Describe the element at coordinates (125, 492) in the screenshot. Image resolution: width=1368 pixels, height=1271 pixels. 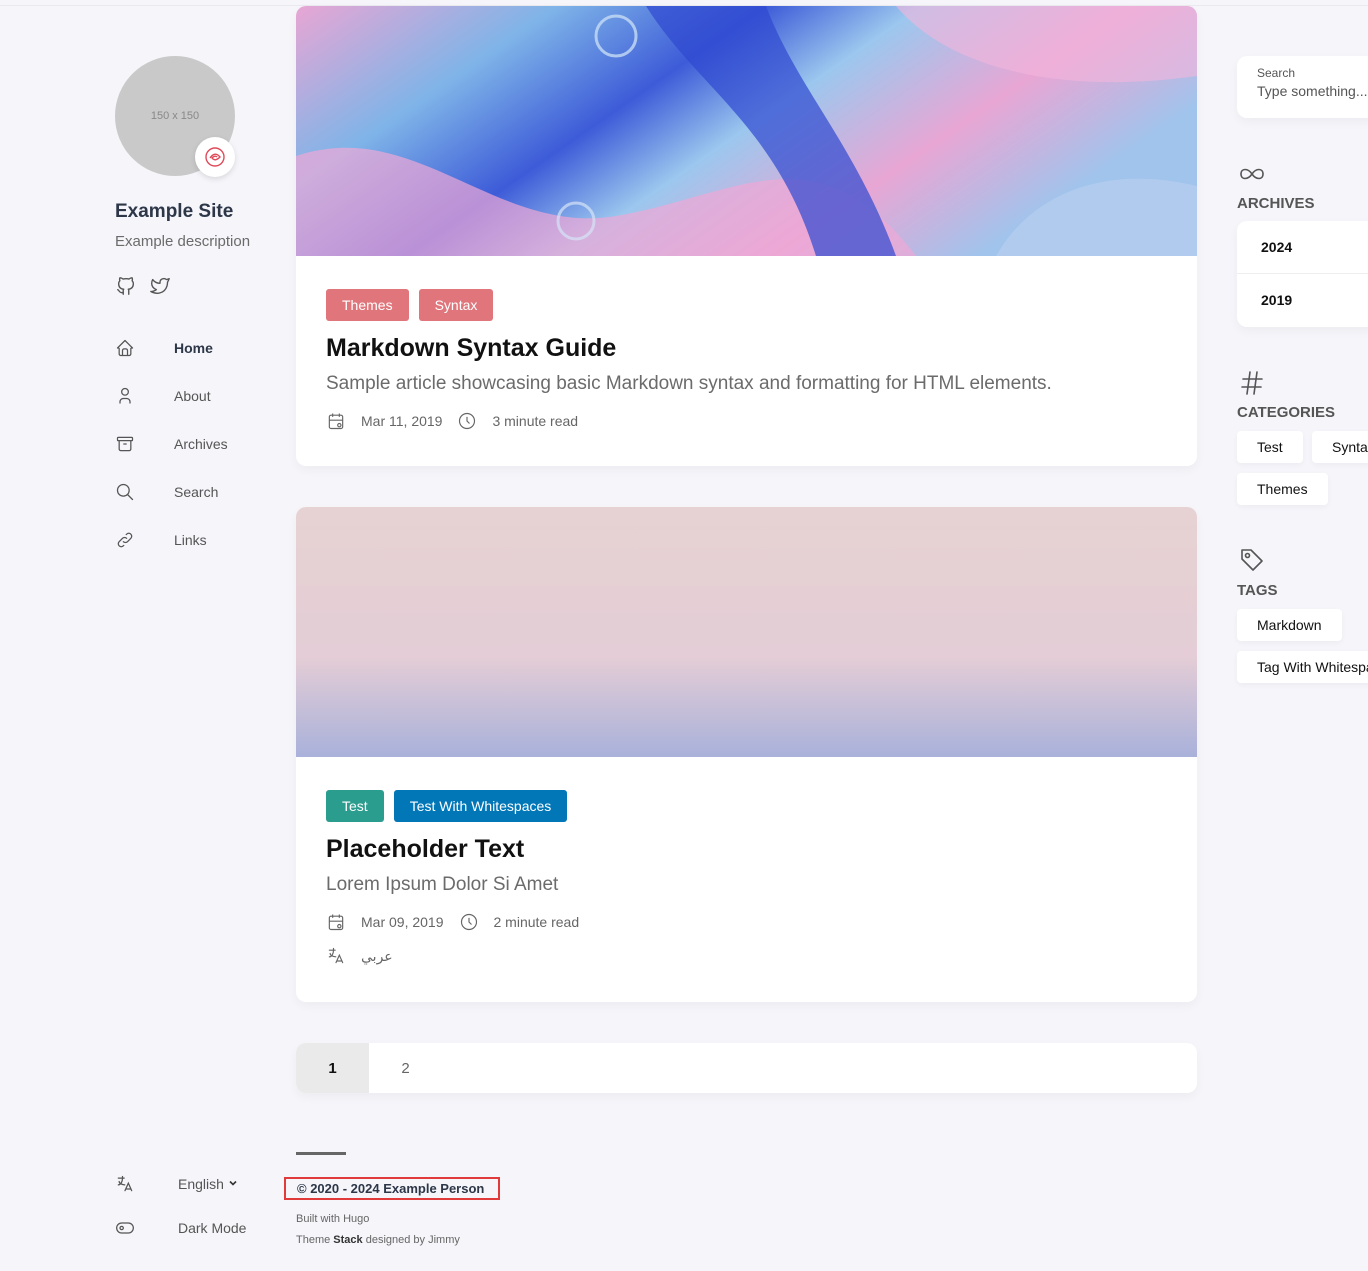
I see `search-icon` at that location.